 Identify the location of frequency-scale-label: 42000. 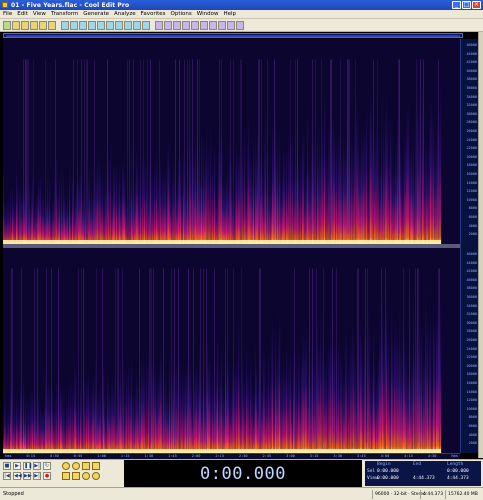
(471, 271).